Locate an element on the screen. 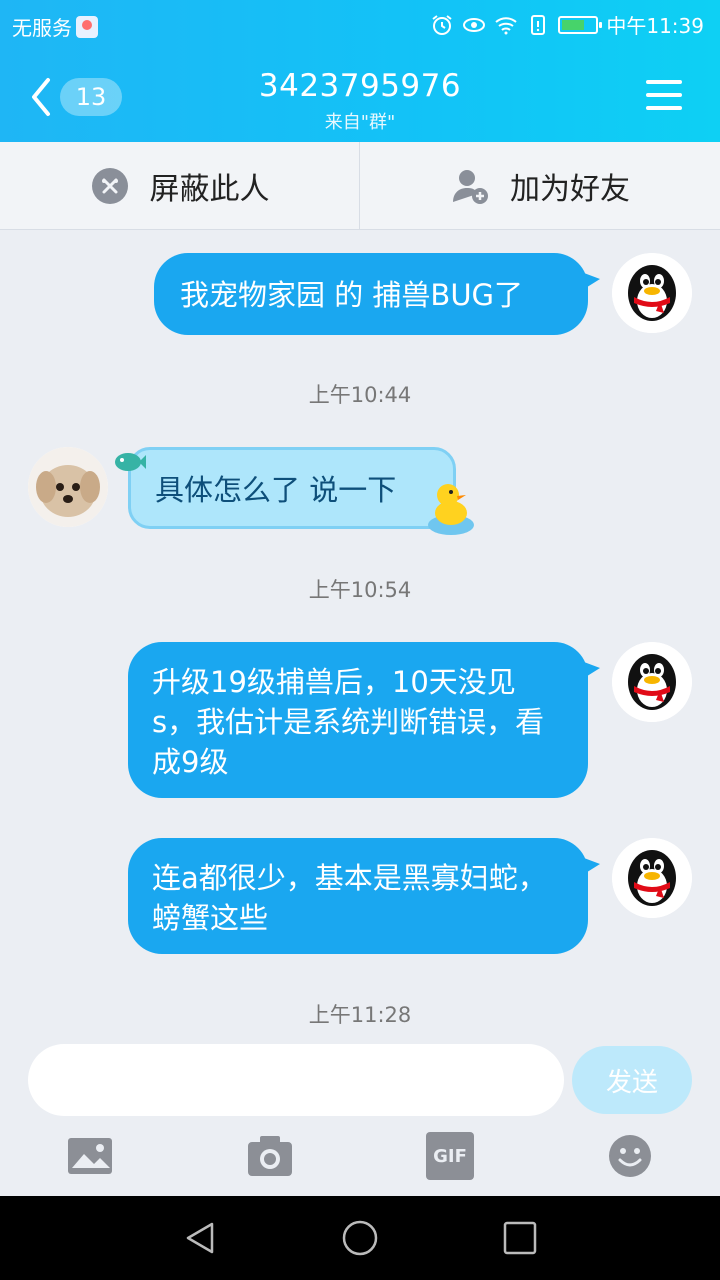  nav-back-icon is located at coordinates (200, 1238).